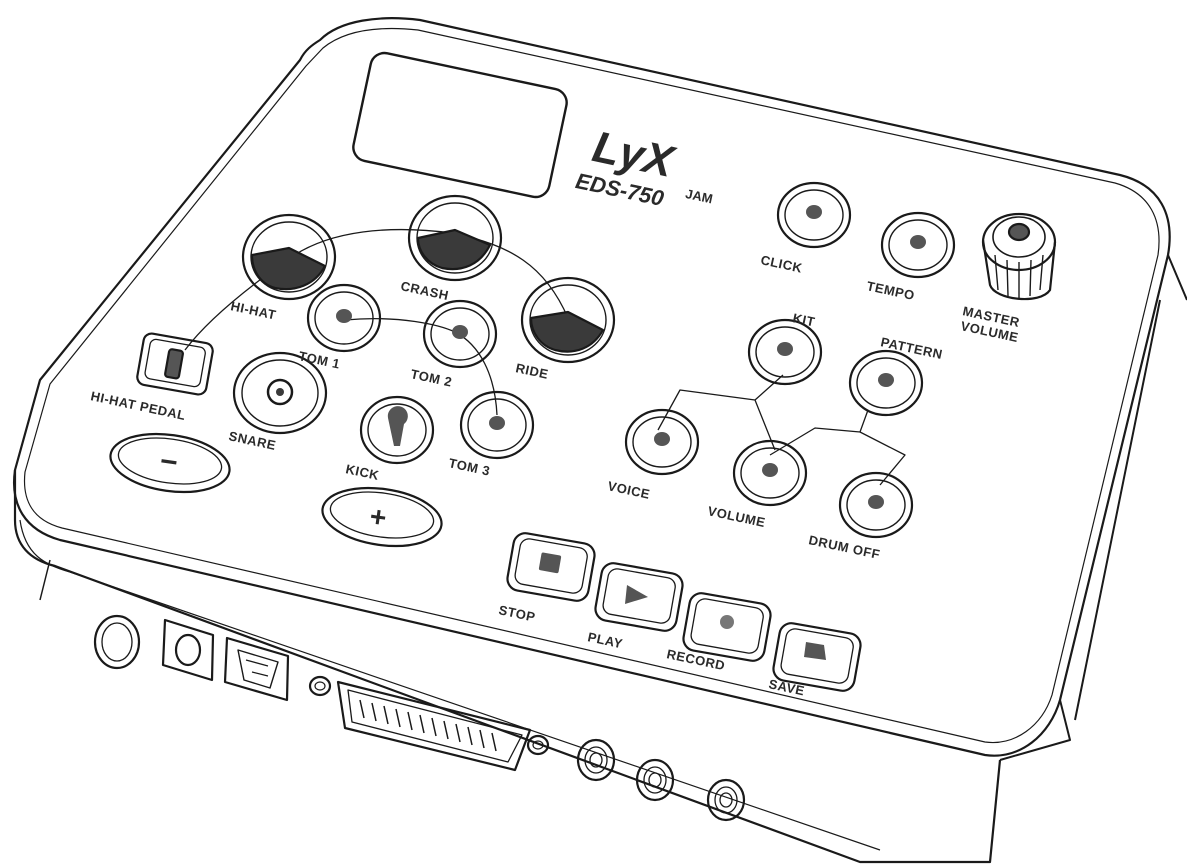 This screenshot has width=1187, height=867. Describe the element at coordinates (117, 642) in the screenshot. I see `power-switch` at that location.